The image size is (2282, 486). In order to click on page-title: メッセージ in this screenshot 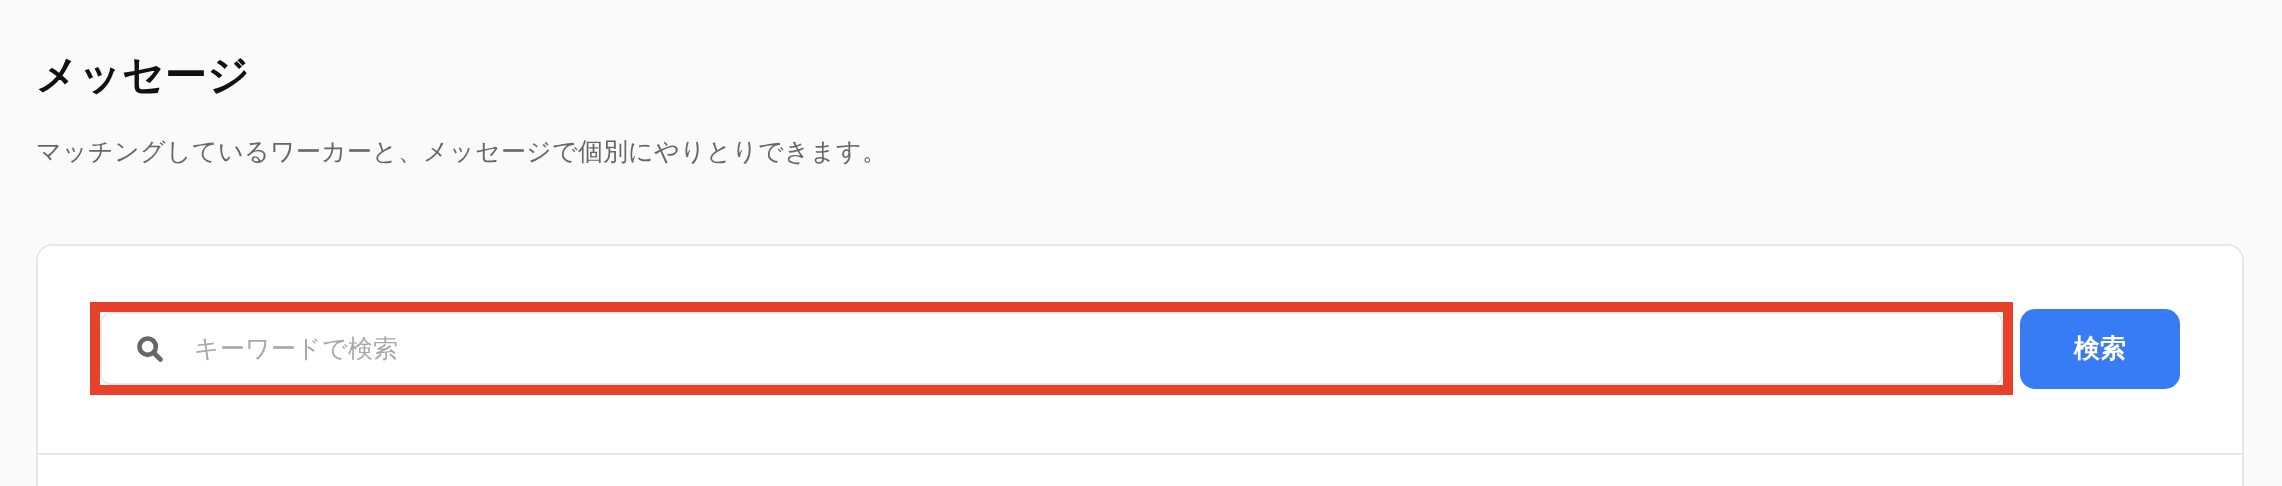, I will do `click(143, 75)`.